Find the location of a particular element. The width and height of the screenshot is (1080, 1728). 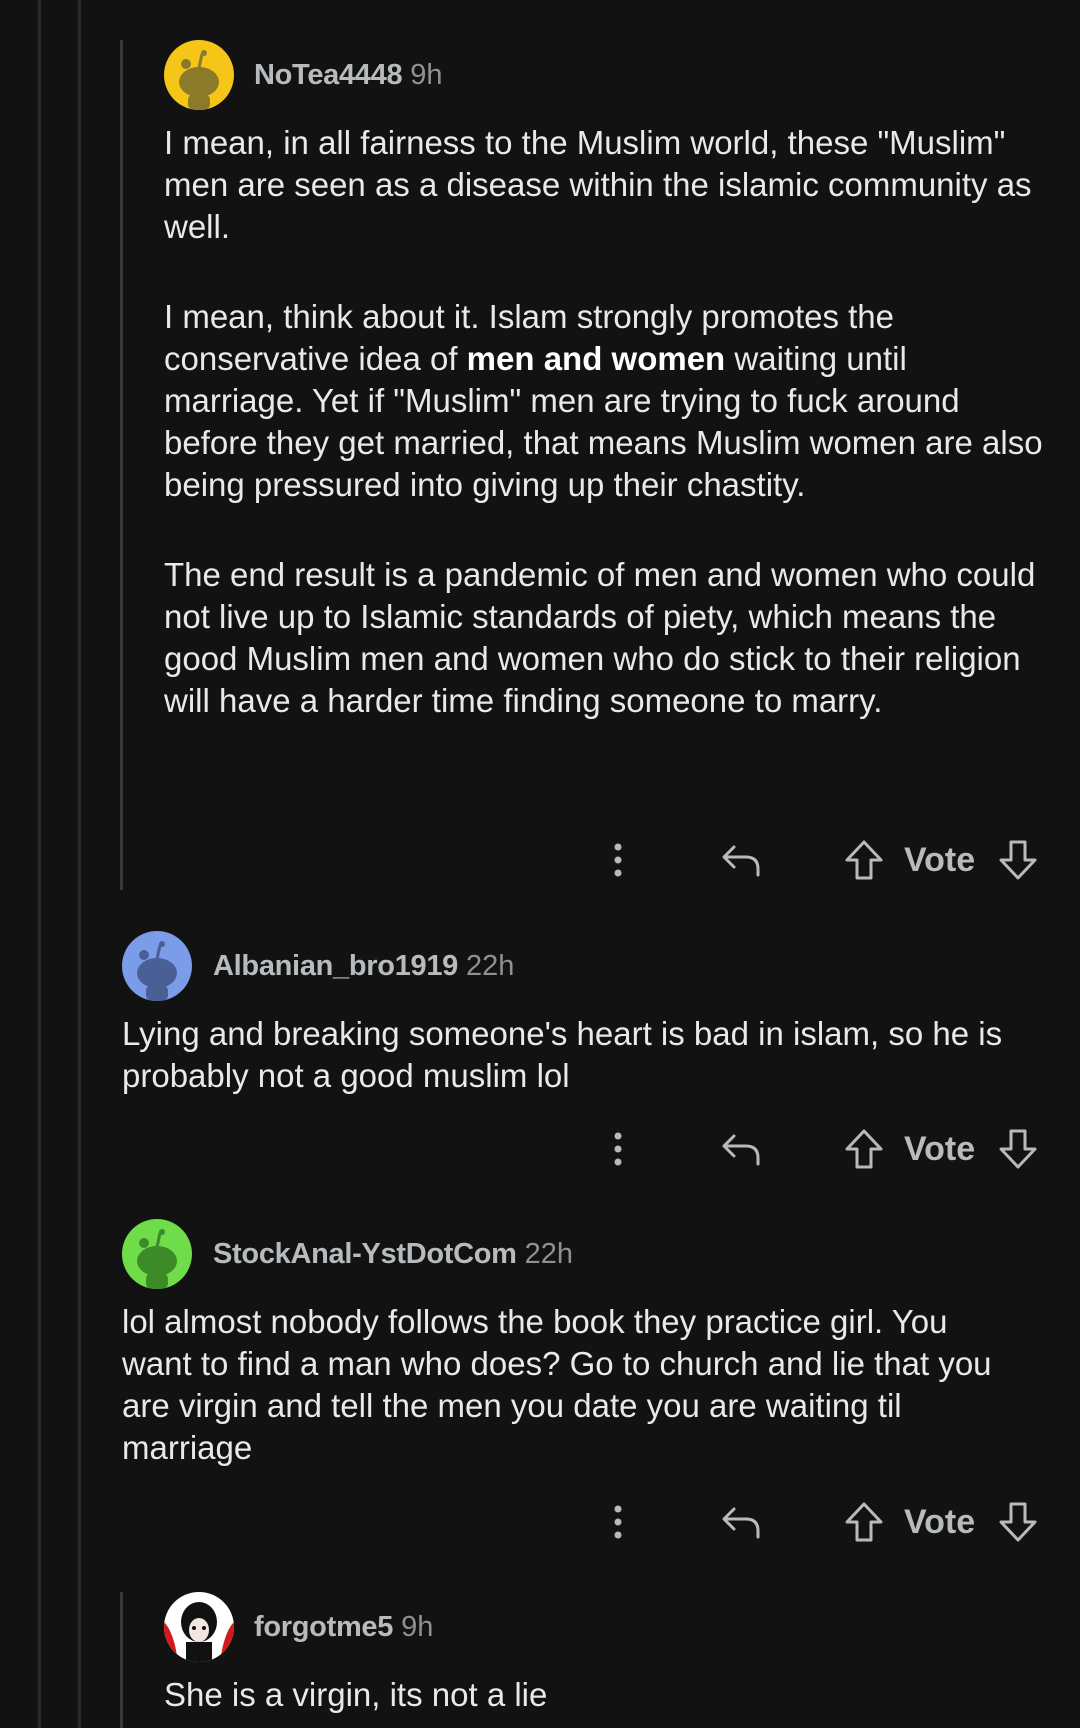

custom-avatar-icon is located at coordinates (199, 1627).